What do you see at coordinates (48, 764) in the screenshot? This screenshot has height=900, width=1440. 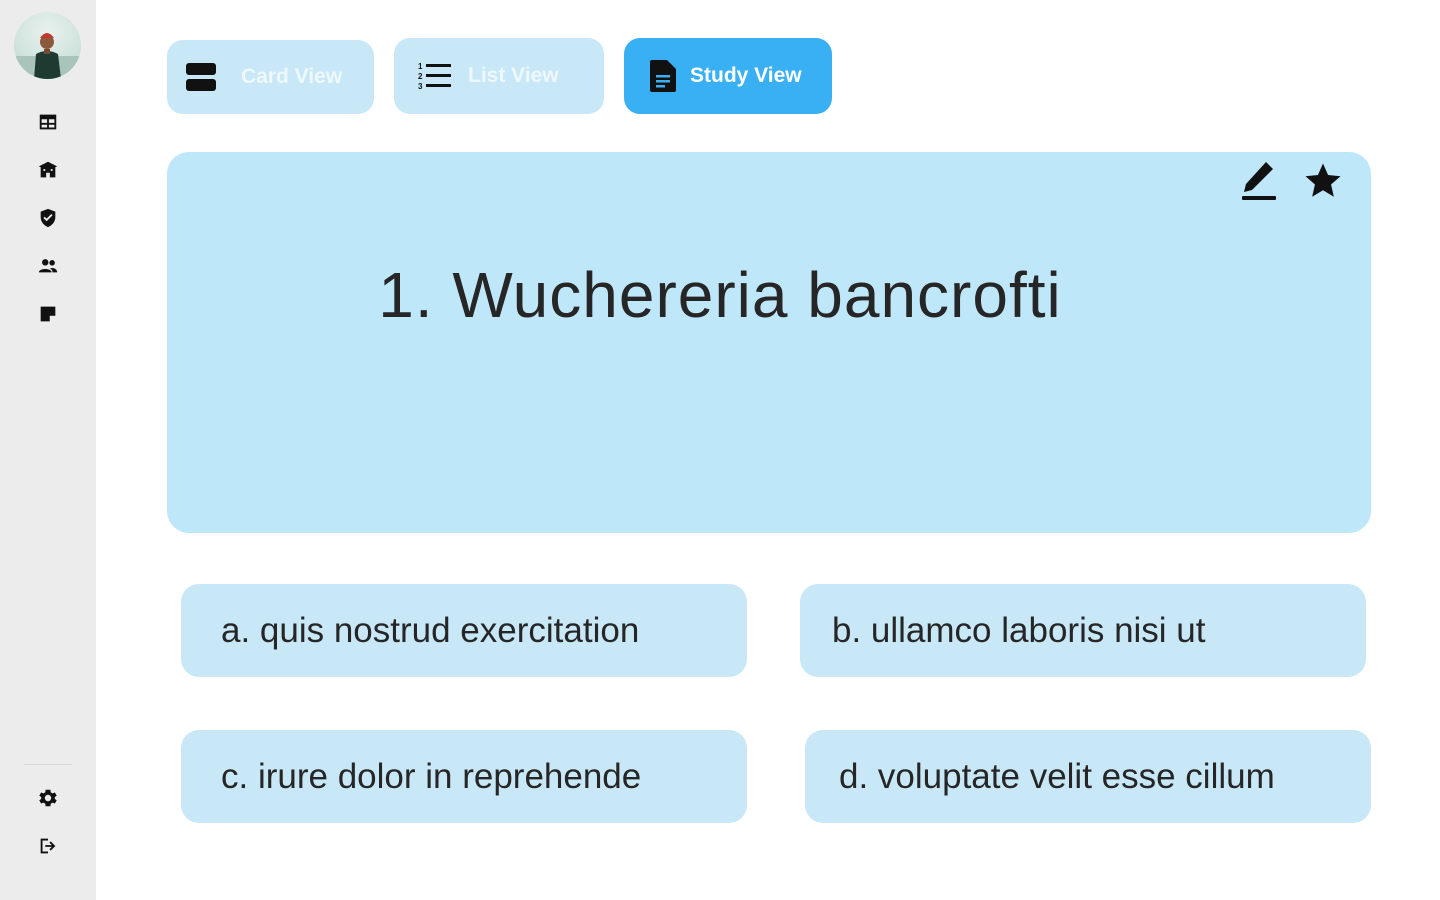 I see `sidebar-divider` at bounding box center [48, 764].